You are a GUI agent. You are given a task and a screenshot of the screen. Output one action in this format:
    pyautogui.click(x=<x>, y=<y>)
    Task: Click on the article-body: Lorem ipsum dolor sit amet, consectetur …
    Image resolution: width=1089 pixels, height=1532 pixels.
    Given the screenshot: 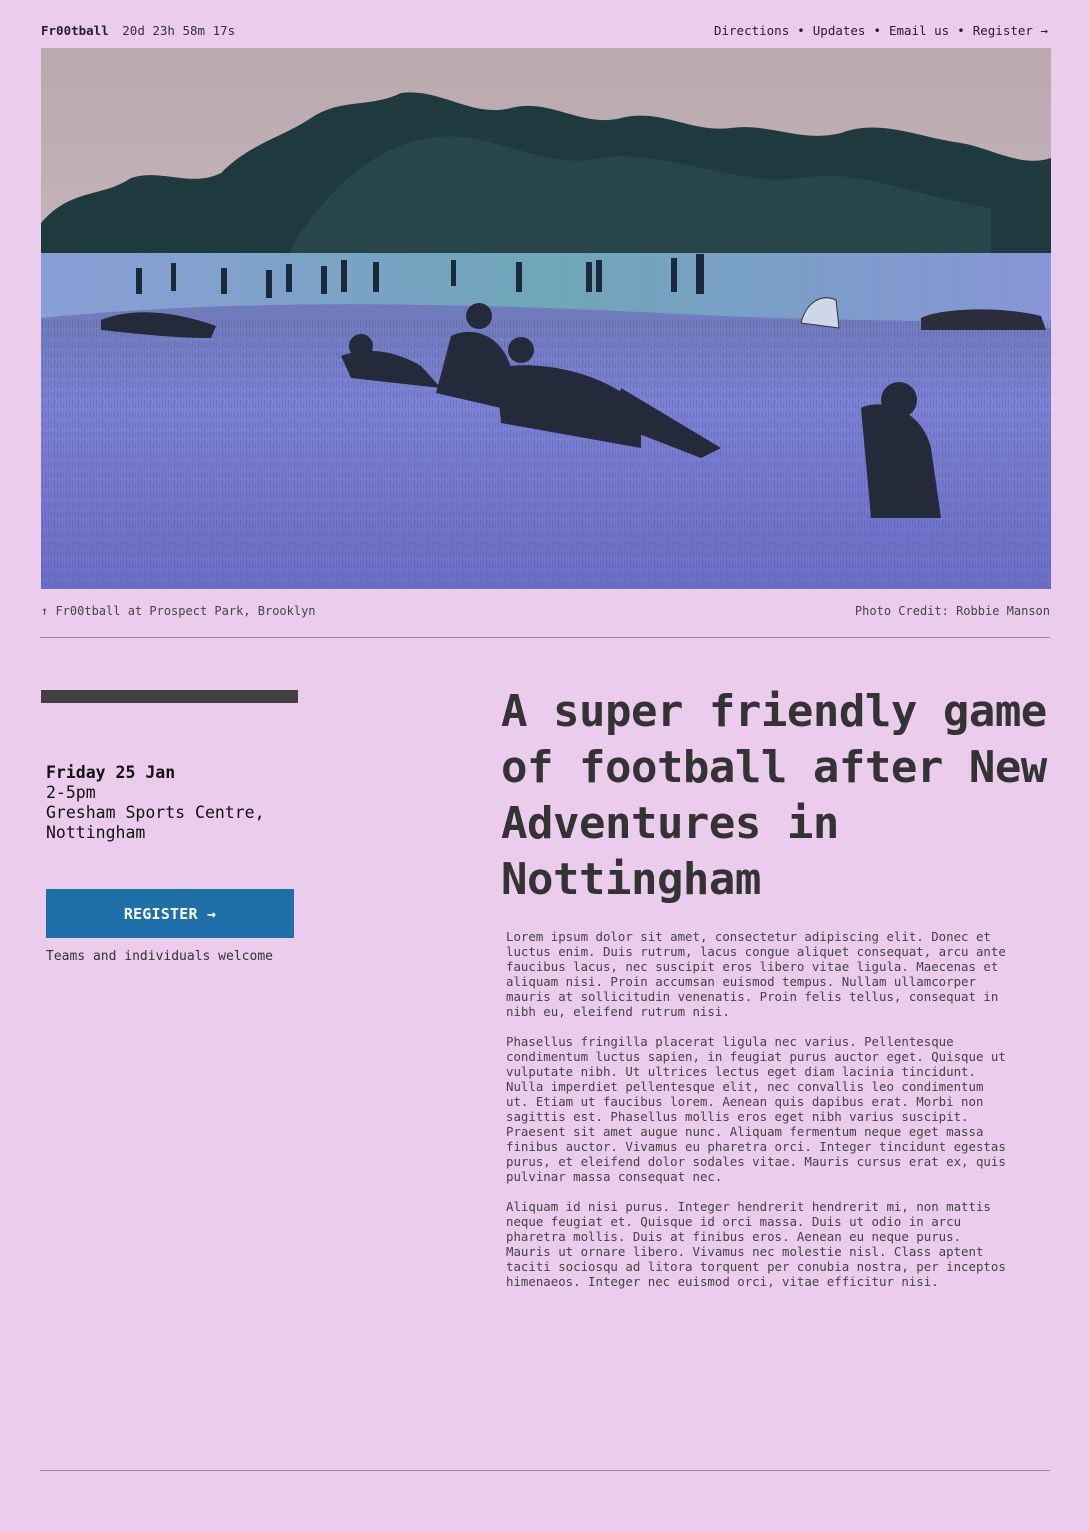 What is the action you would take?
    pyautogui.click(x=756, y=1116)
    